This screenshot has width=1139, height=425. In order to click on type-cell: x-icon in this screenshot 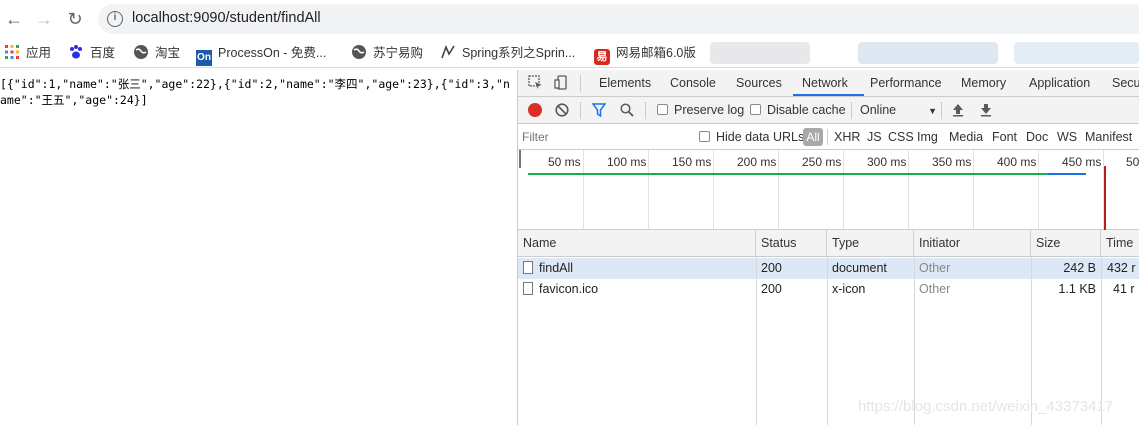, I will do `click(849, 289)`.